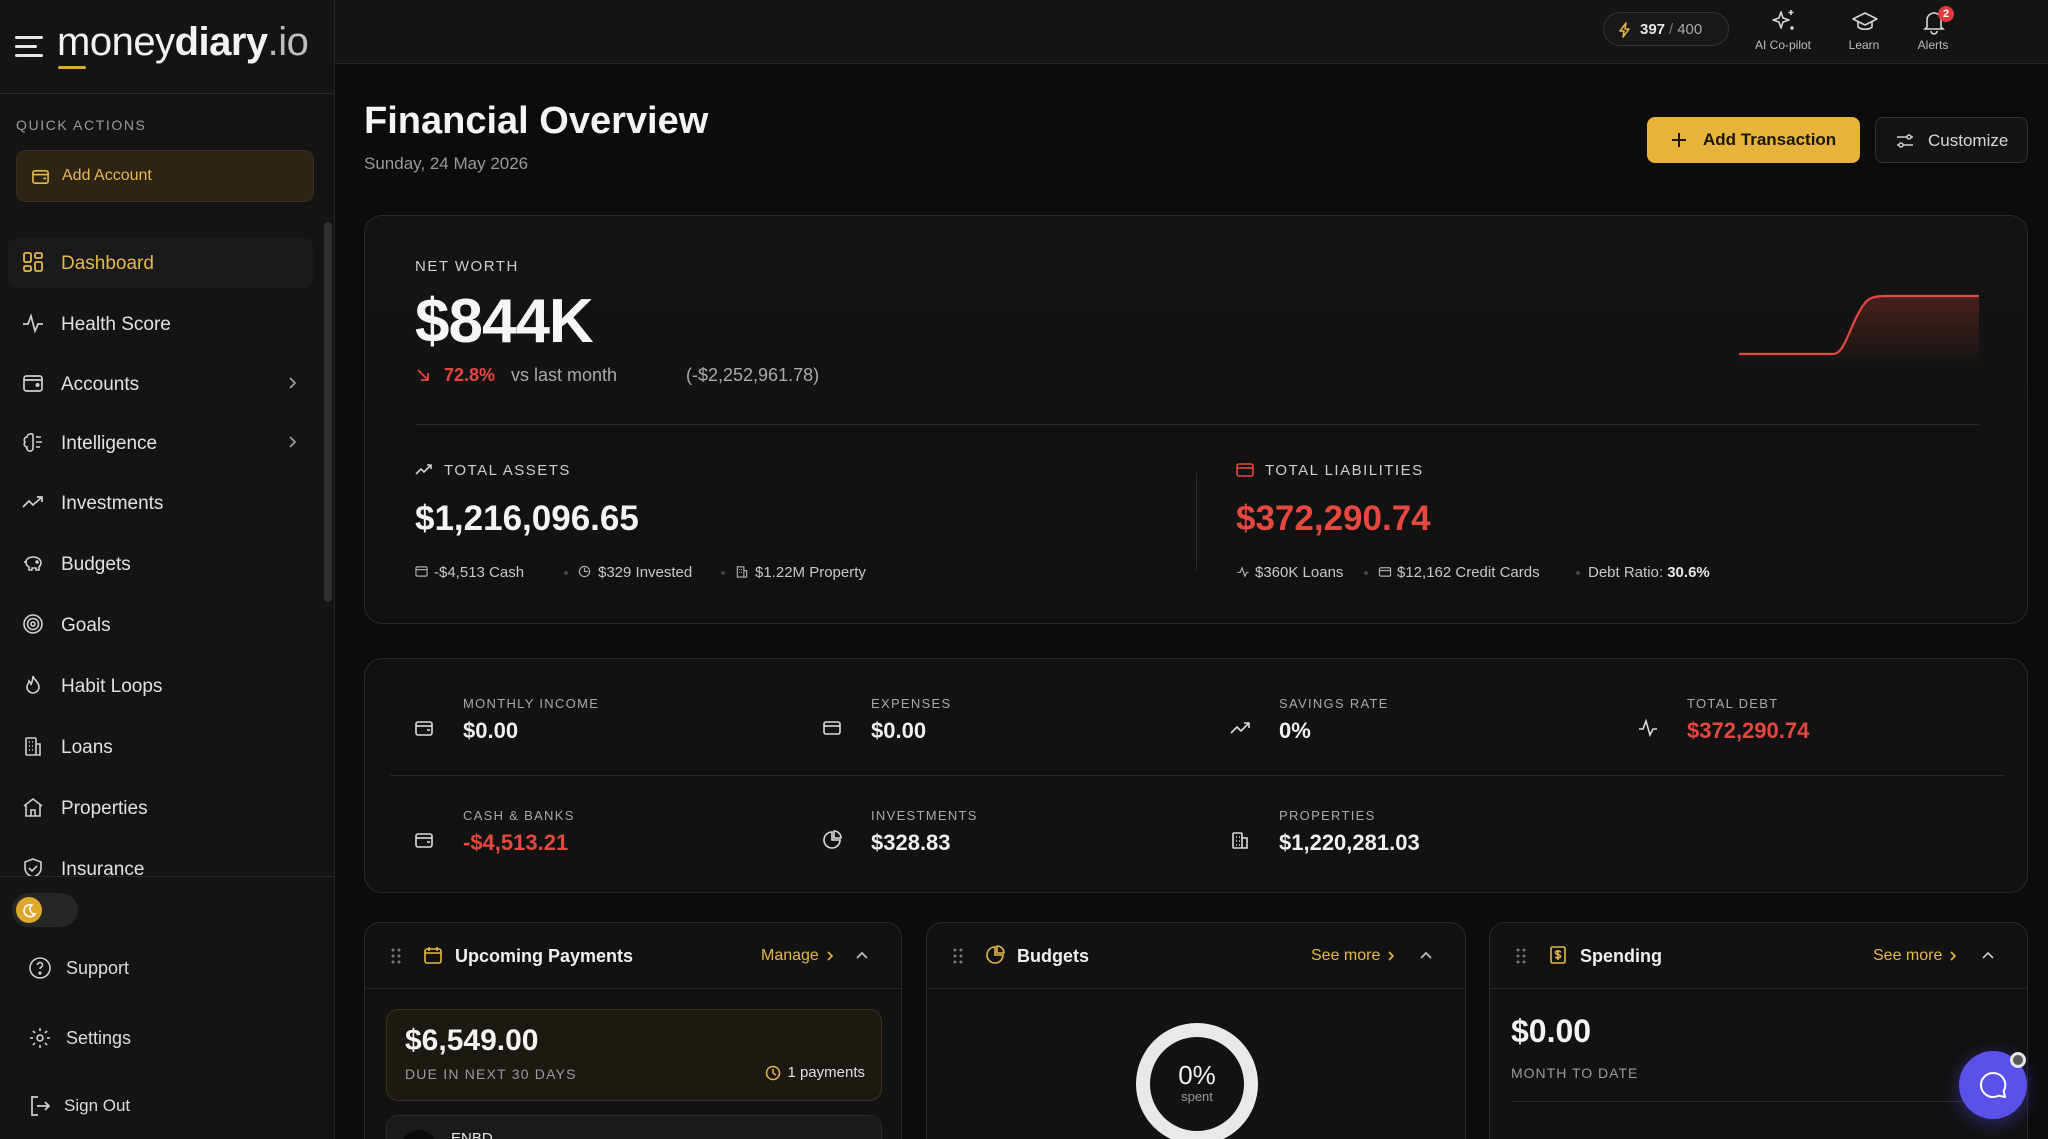  I want to click on brain-icon, so click(33, 442).